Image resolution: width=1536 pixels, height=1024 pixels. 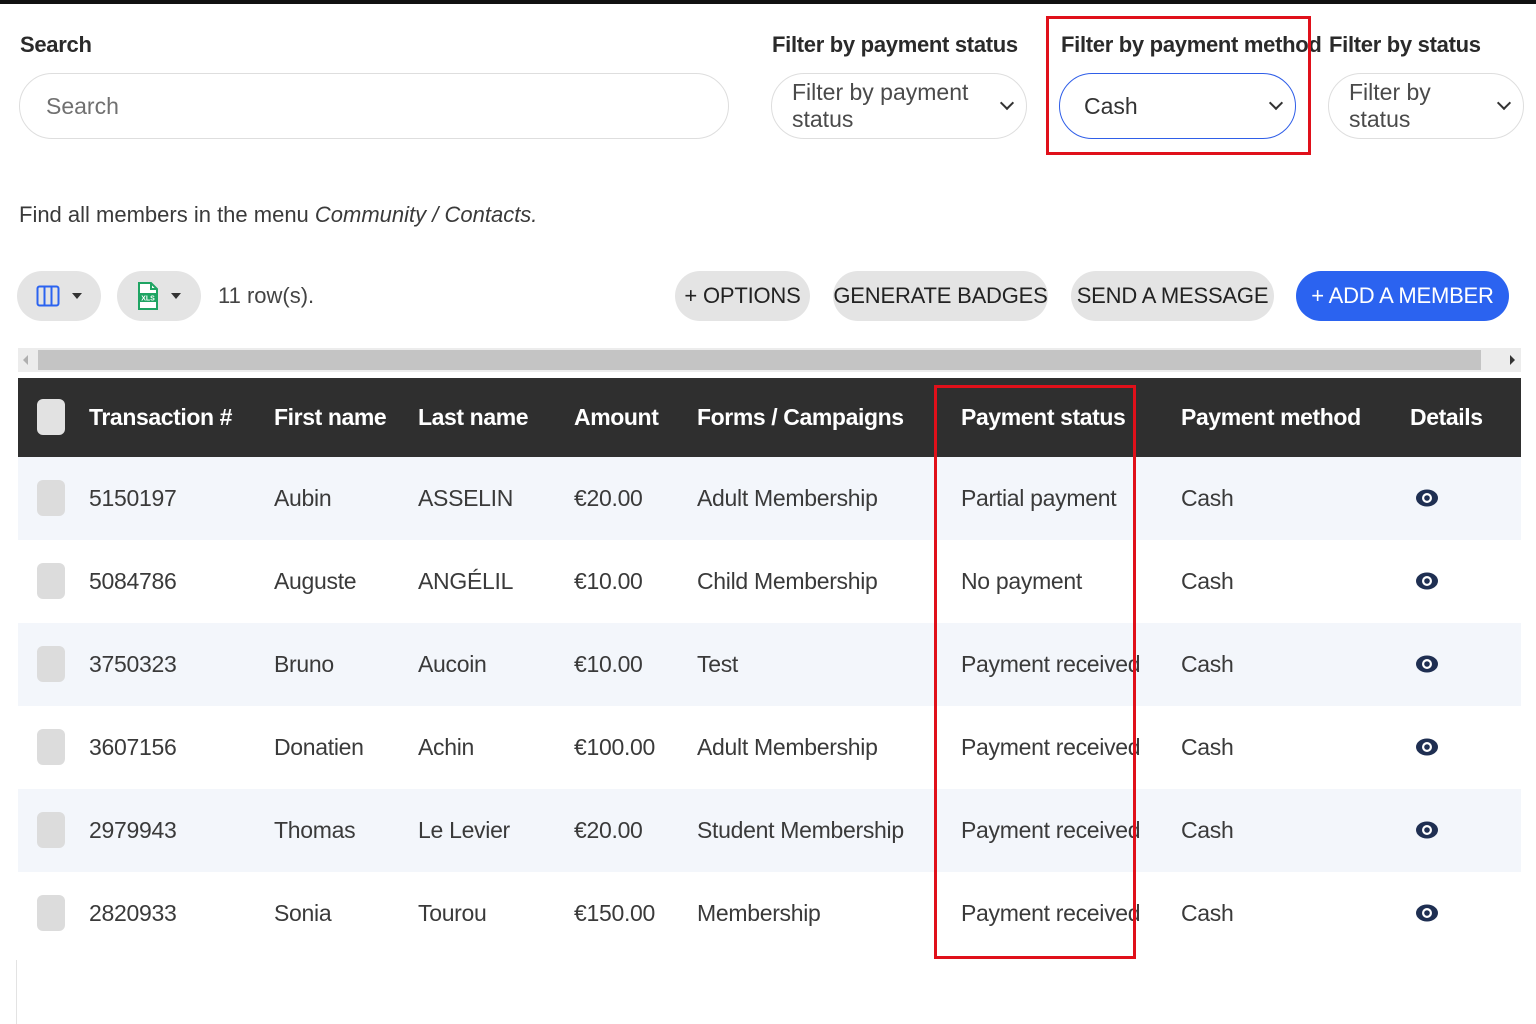 I want to click on header-first-name: First name, so click(x=330, y=417).